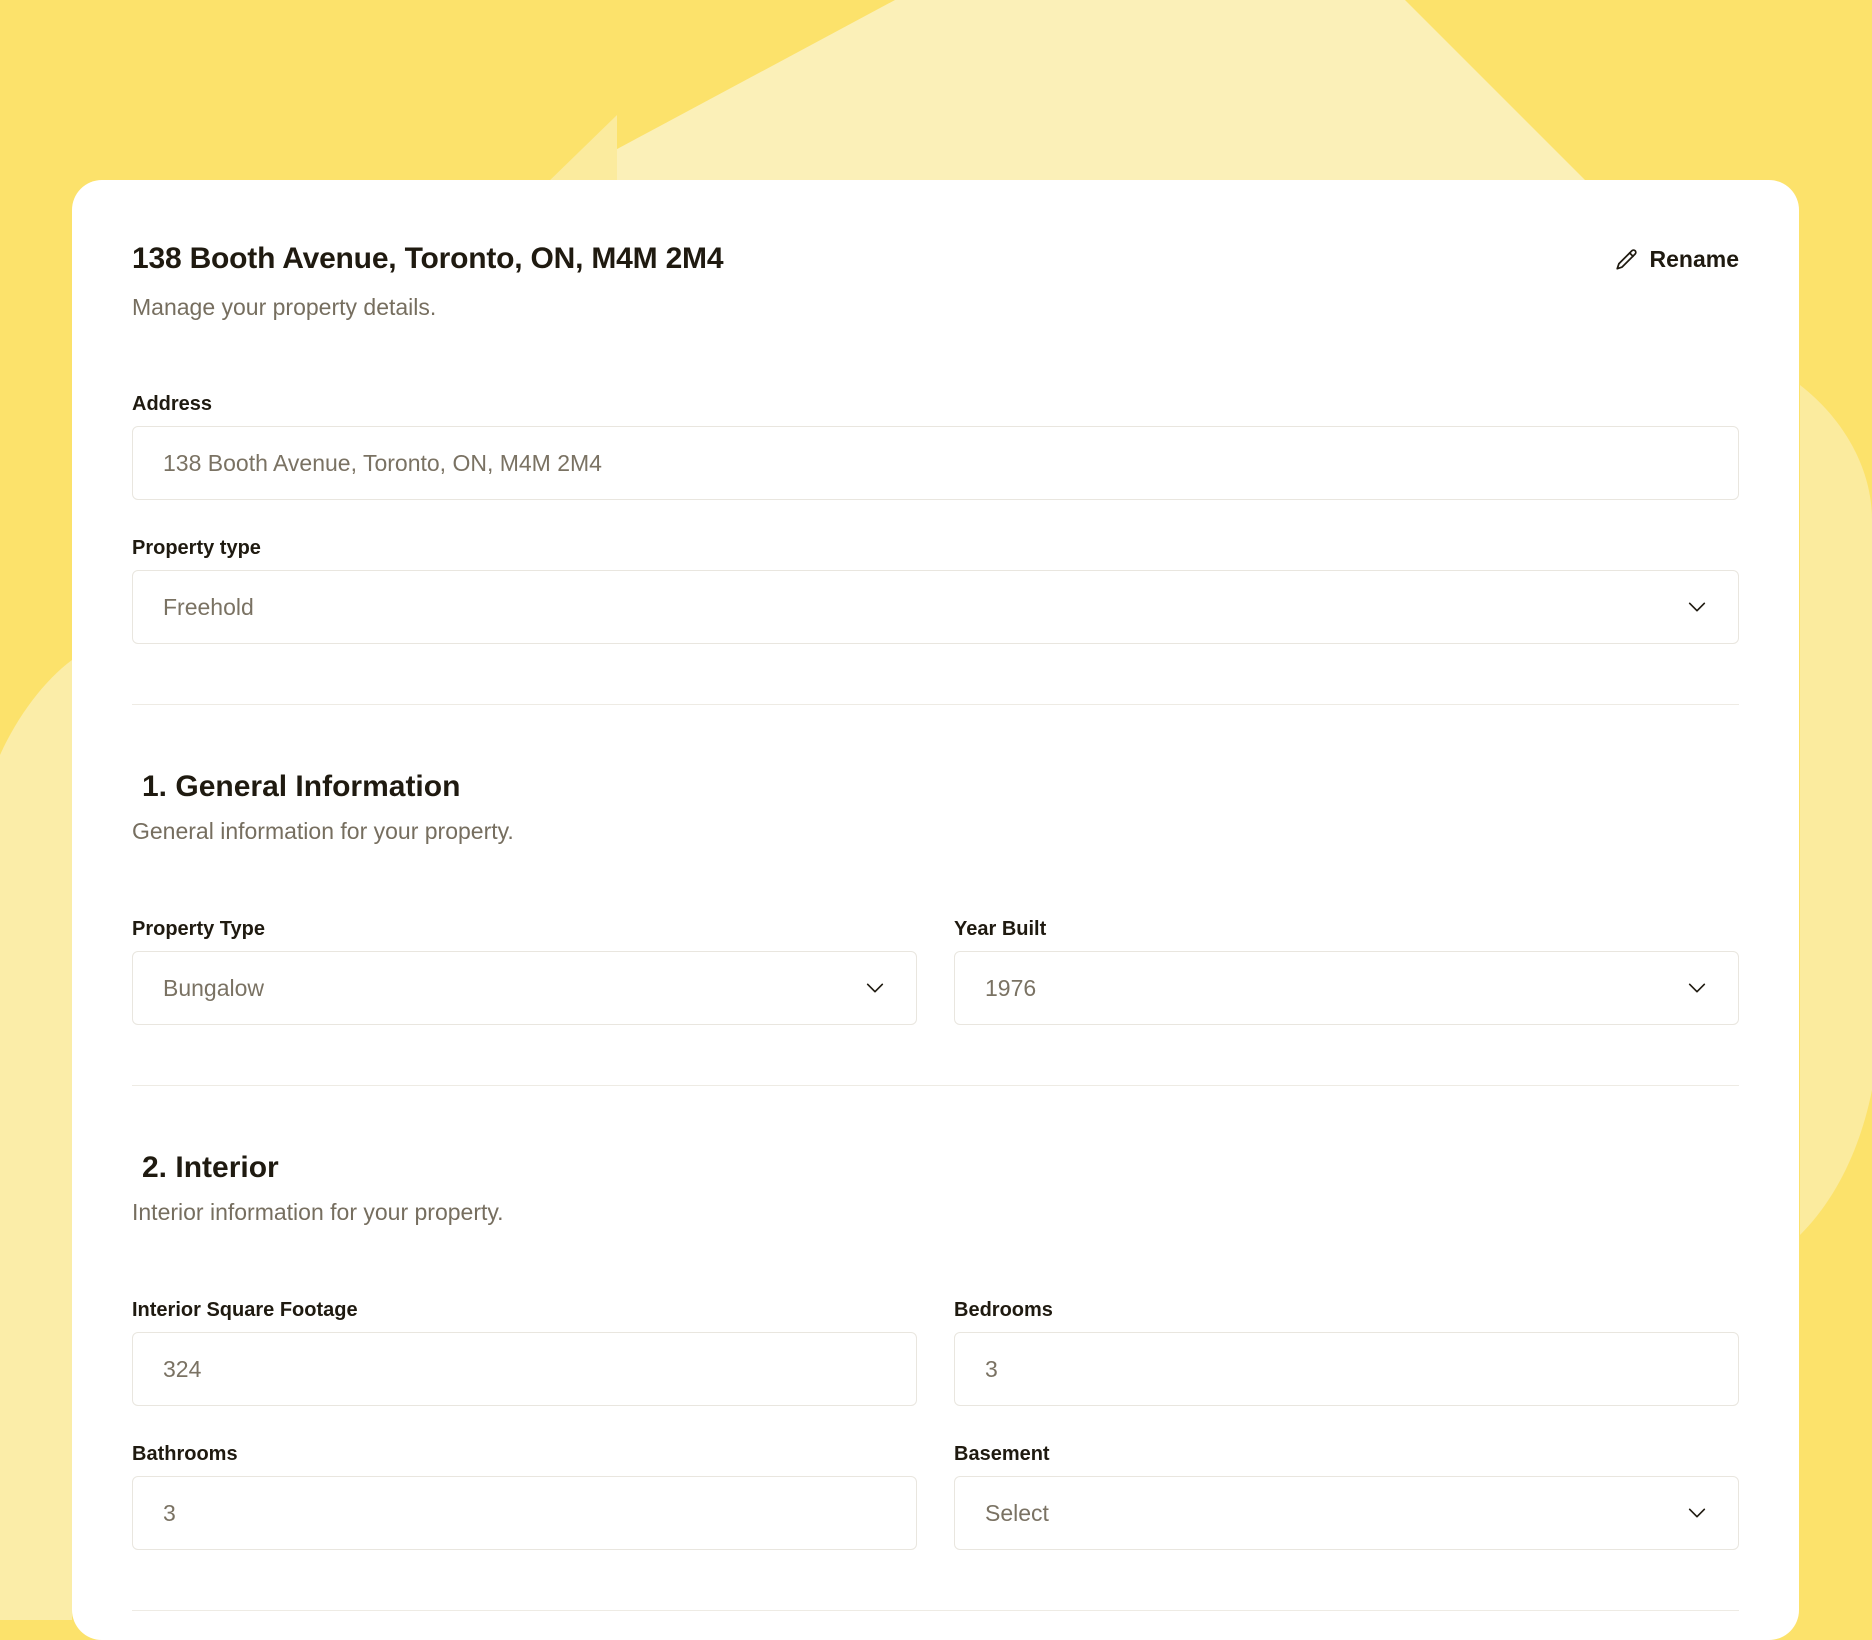  What do you see at coordinates (214, 987) in the screenshot?
I see `general-property-type-value: Bungalow` at bounding box center [214, 987].